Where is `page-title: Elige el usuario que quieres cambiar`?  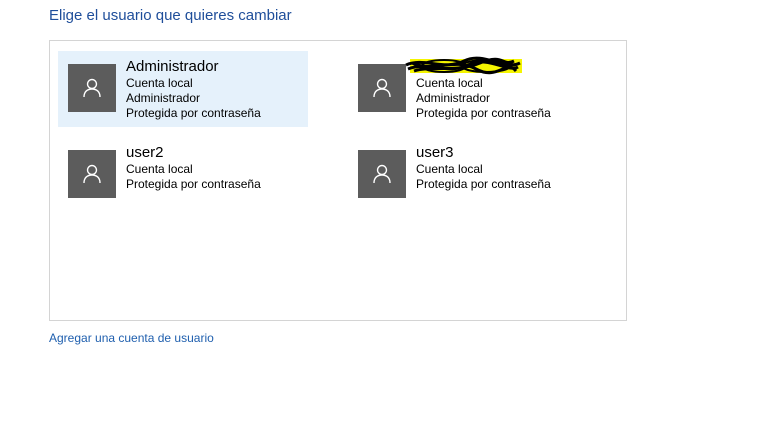
page-title: Elige el usuario que quieres cambiar is located at coordinates (170, 15).